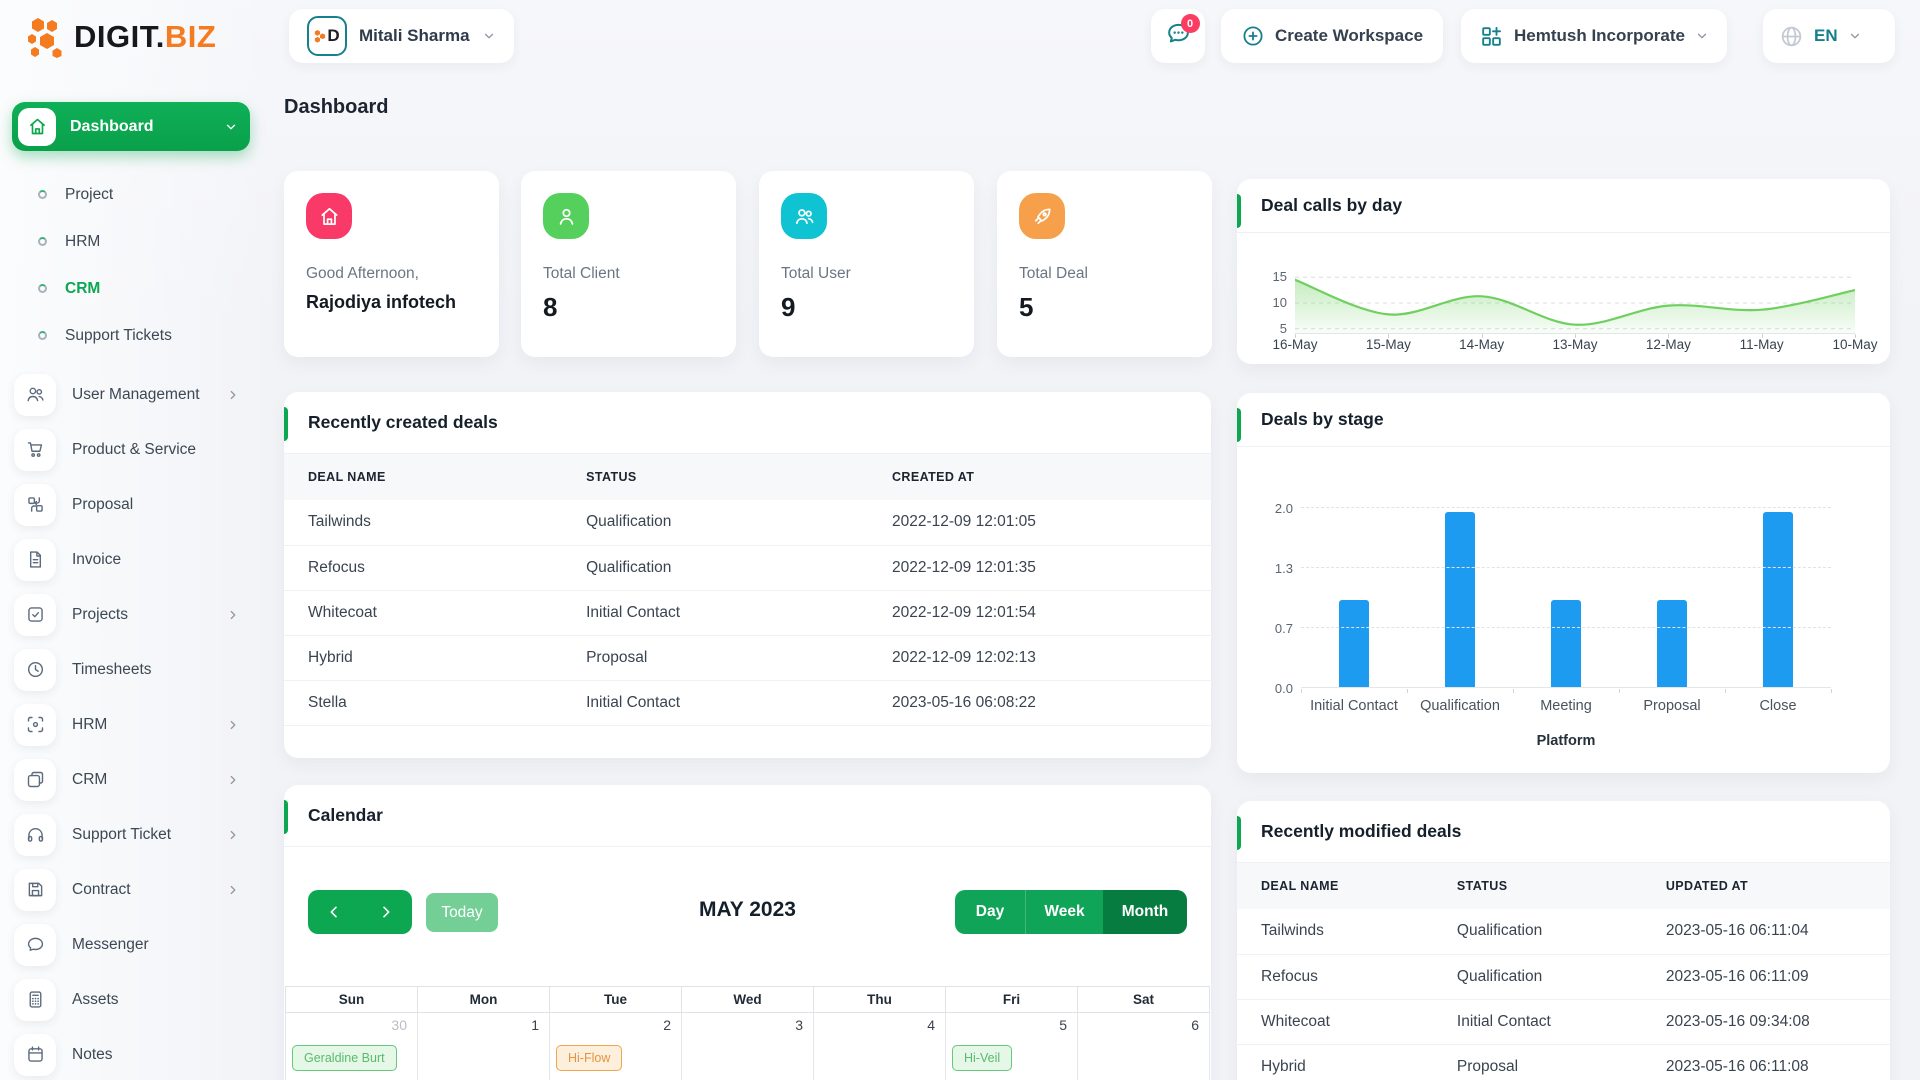 The width and height of the screenshot is (1920, 1080). Describe the element at coordinates (131, 559) in the screenshot. I see `sidebar-item-invoice: Invoice` at that location.